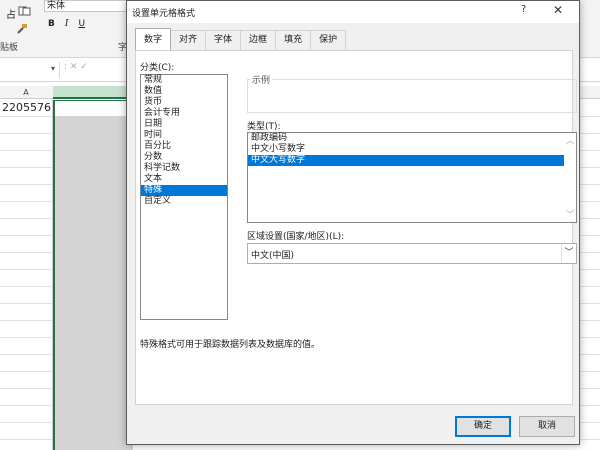  What do you see at coordinates (87, 6) in the screenshot?
I see `font-name-box: 宋体` at bounding box center [87, 6].